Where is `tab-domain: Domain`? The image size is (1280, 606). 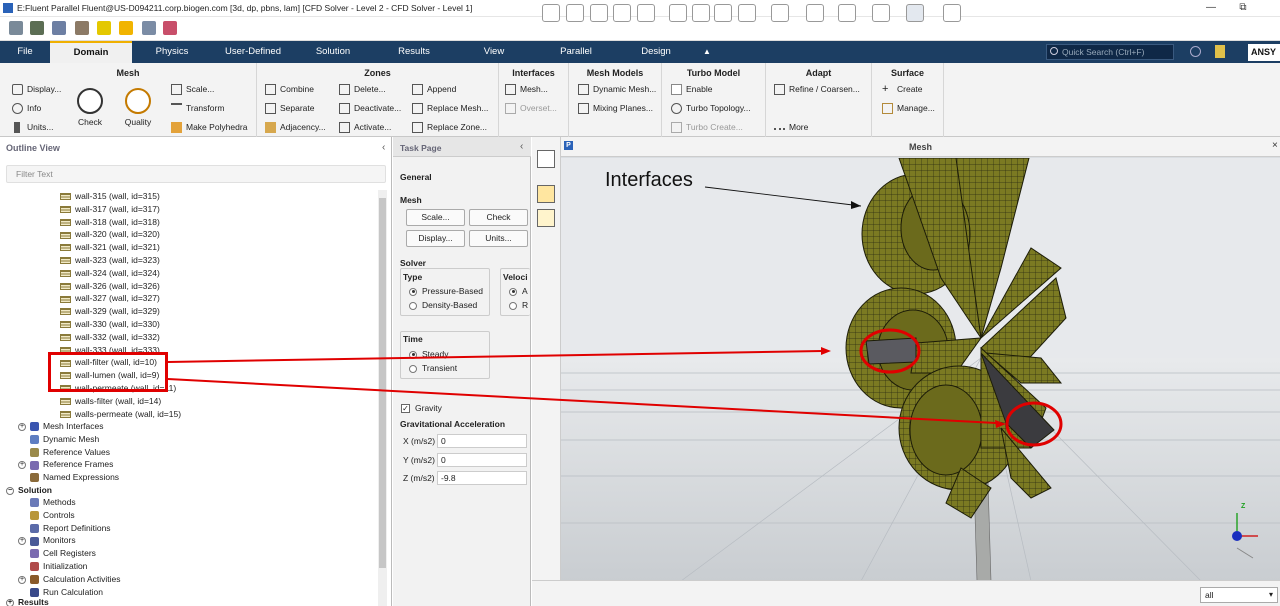
tab-domain: Domain is located at coordinates (91, 52).